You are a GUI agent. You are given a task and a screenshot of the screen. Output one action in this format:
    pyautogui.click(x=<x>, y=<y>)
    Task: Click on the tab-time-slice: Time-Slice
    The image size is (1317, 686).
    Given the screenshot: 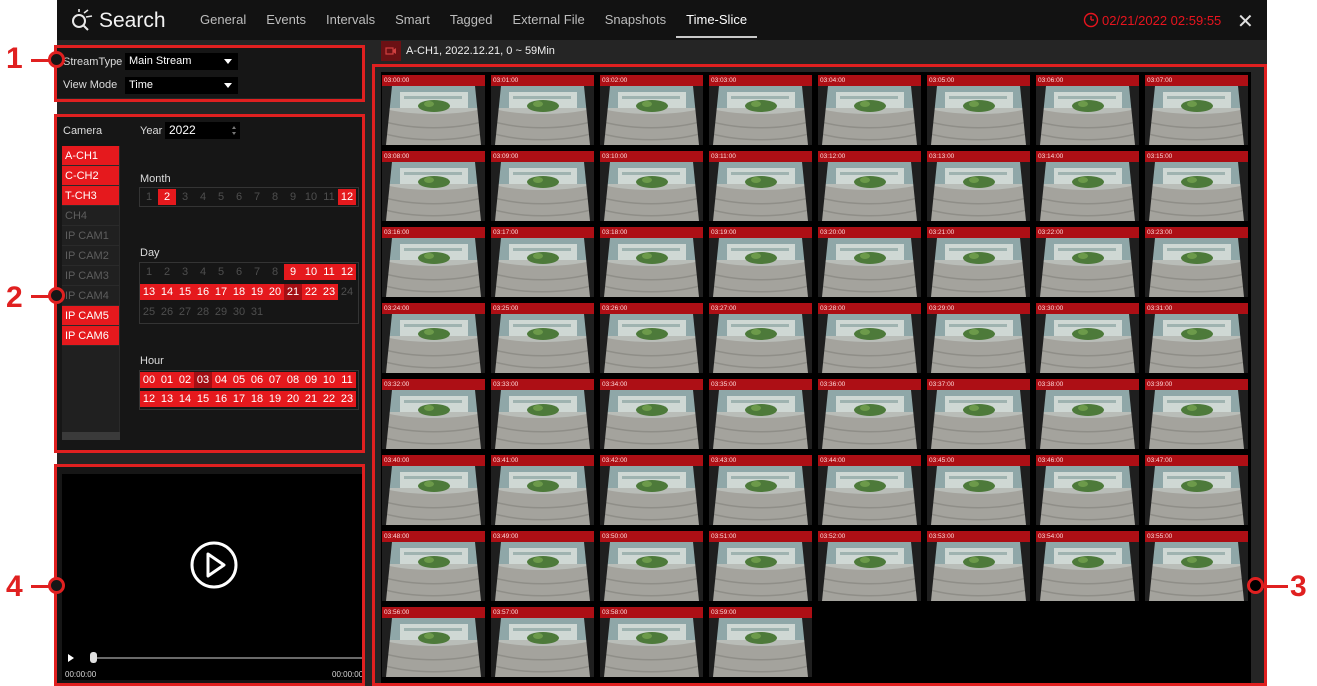 What is the action you would take?
    pyautogui.click(x=717, y=20)
    